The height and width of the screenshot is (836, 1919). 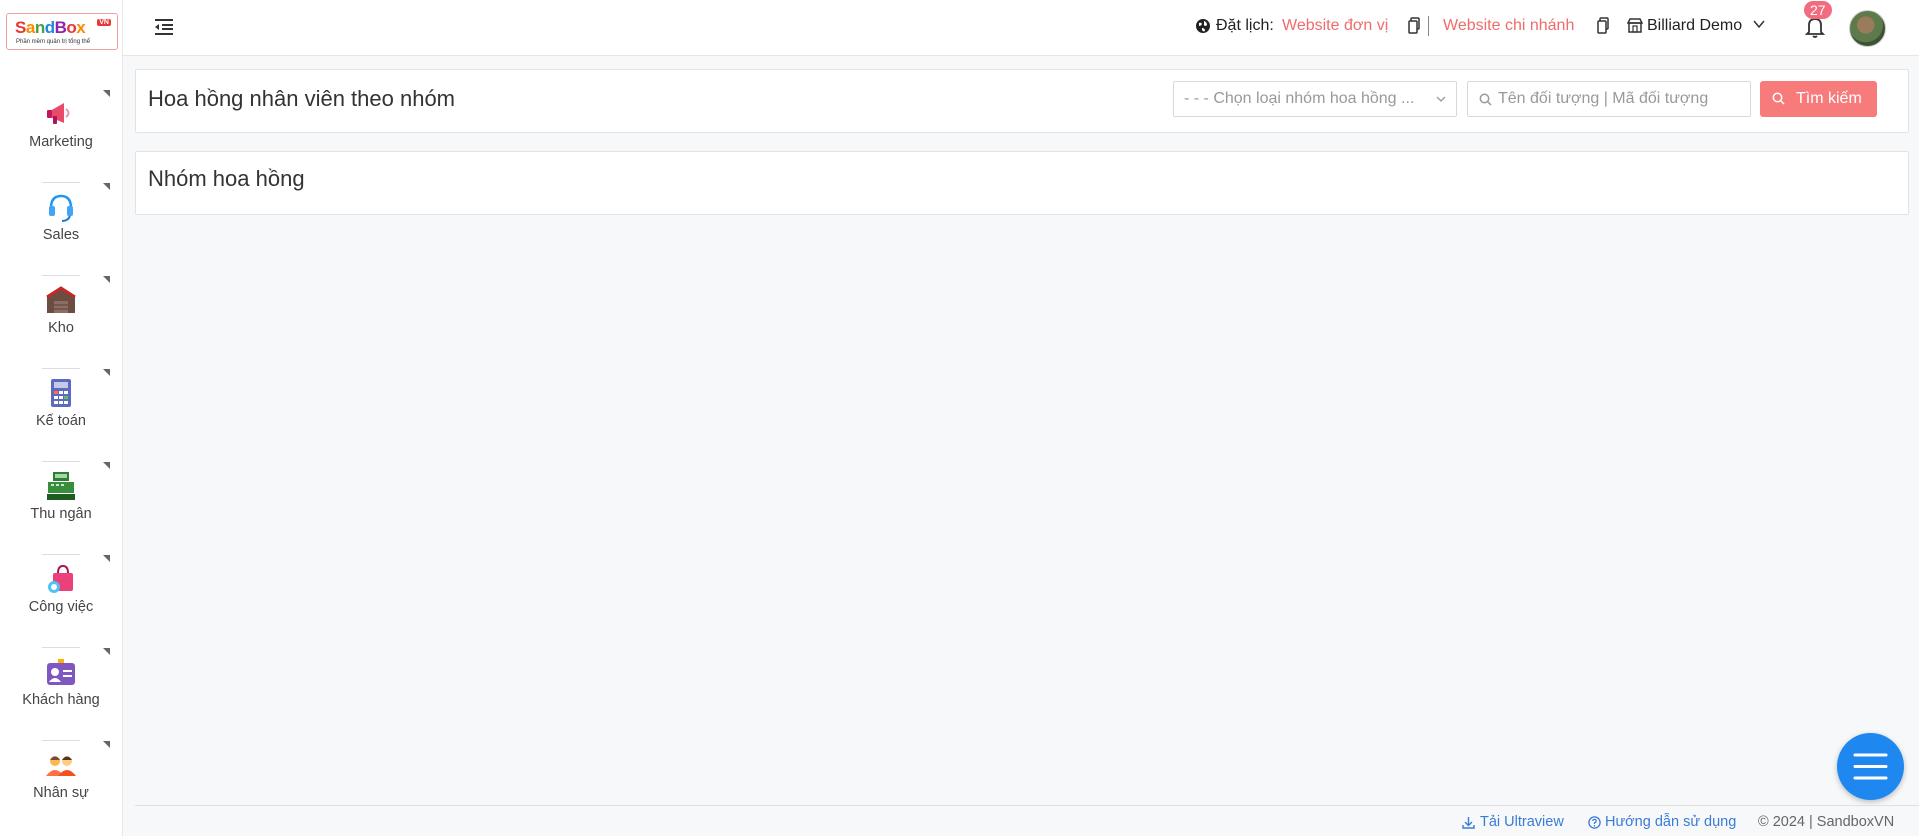 What do you see at coordinates (61, 766) in the screenshot?
I see `people-icon` at bounding box center [61, 766].